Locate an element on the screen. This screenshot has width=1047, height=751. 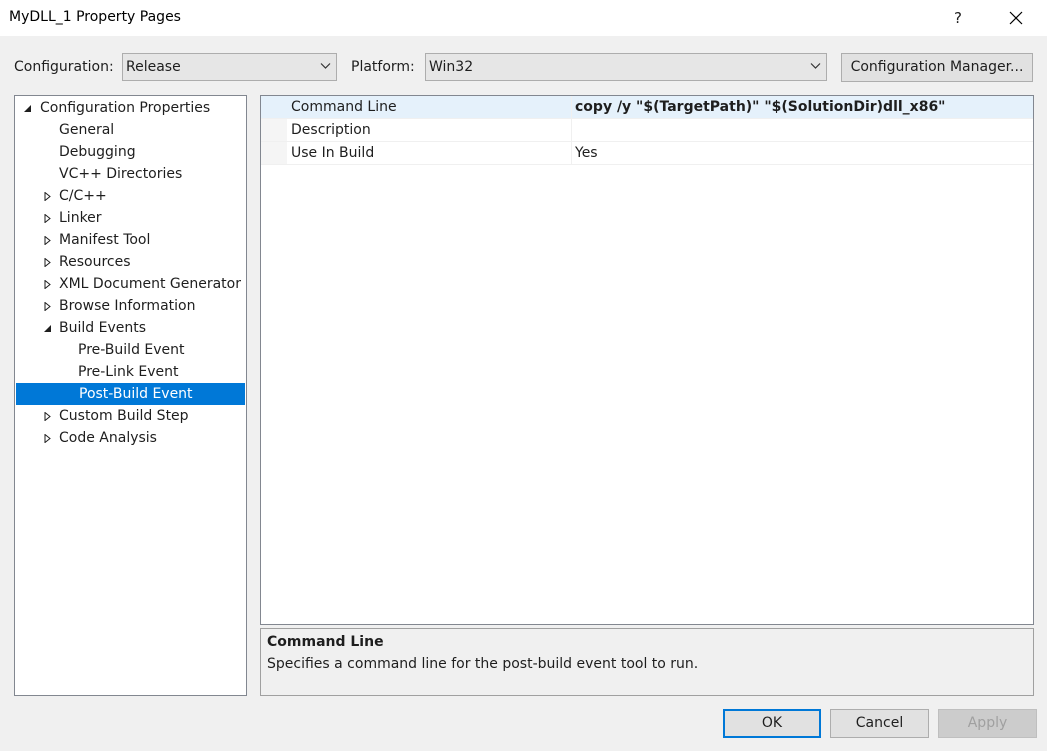
tree-item-code-analysis: Code Analysis is located at coordinates (130, 438).